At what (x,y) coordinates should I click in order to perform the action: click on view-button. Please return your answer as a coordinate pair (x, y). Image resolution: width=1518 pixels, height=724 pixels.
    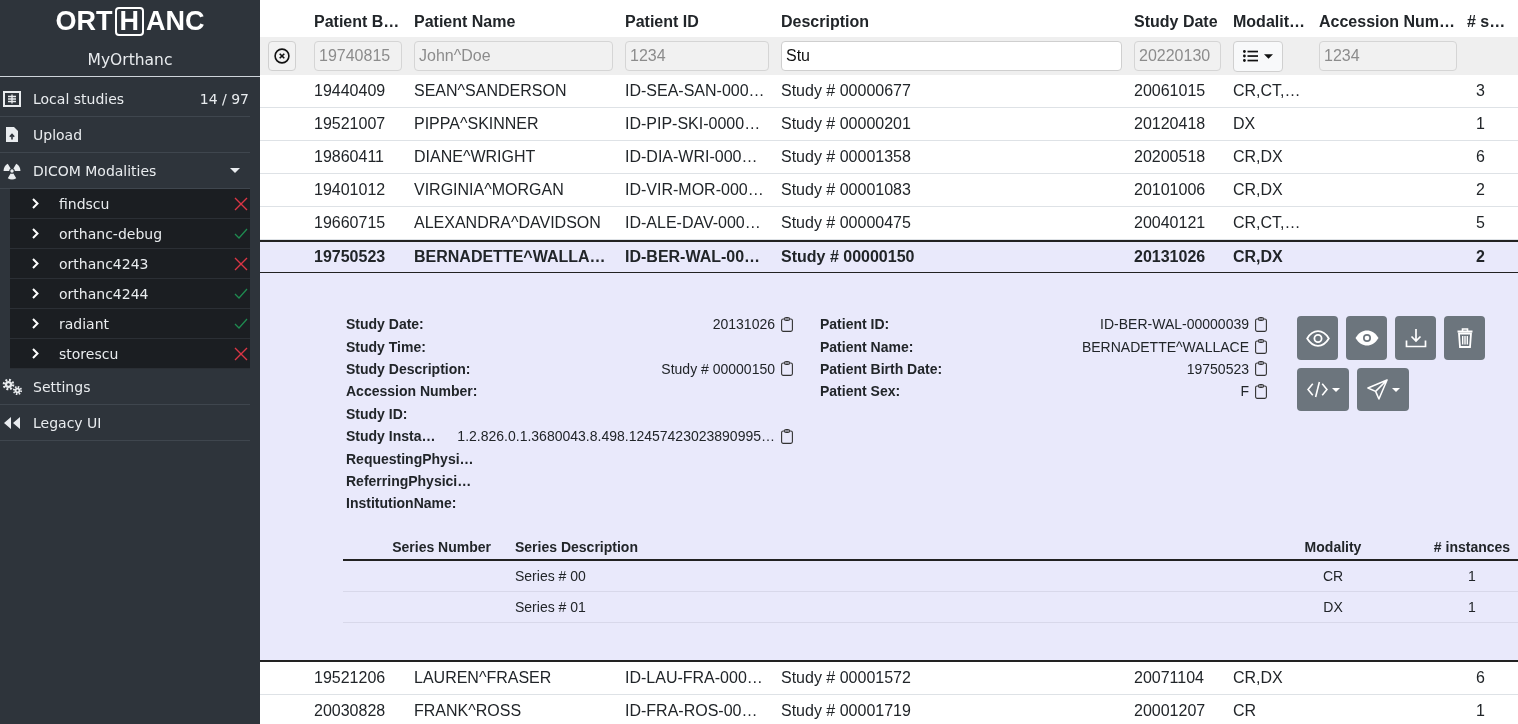
    Looking at the image, I should click on (1317, 338).